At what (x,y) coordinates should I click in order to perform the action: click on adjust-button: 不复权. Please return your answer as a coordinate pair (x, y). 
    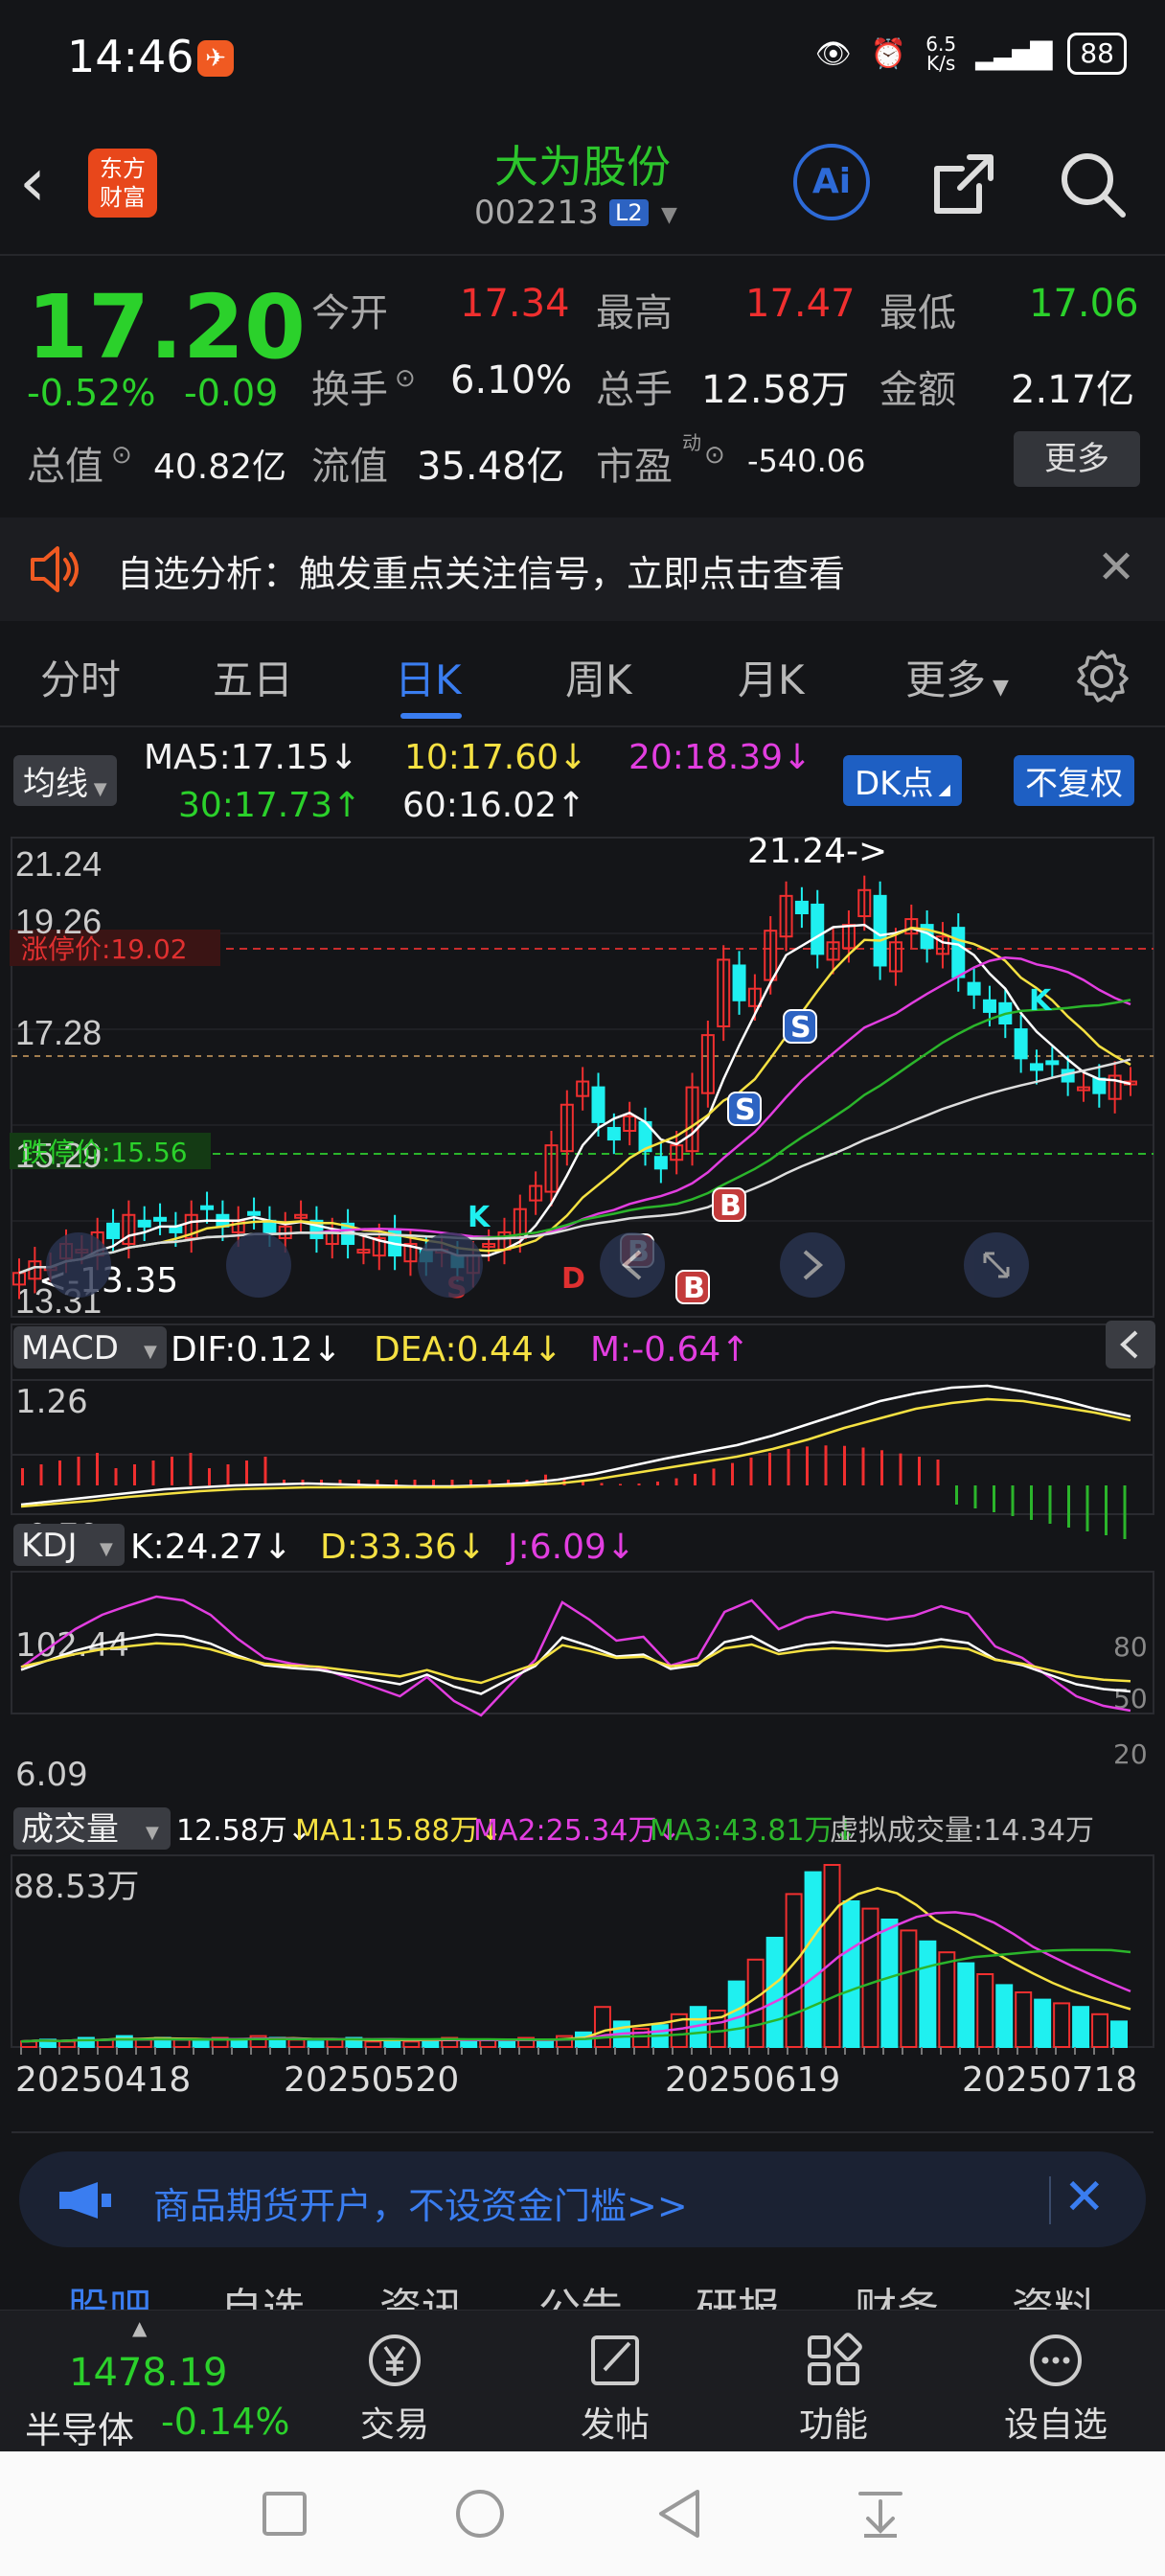
    Looking at the image, I should click on (1074, 780).